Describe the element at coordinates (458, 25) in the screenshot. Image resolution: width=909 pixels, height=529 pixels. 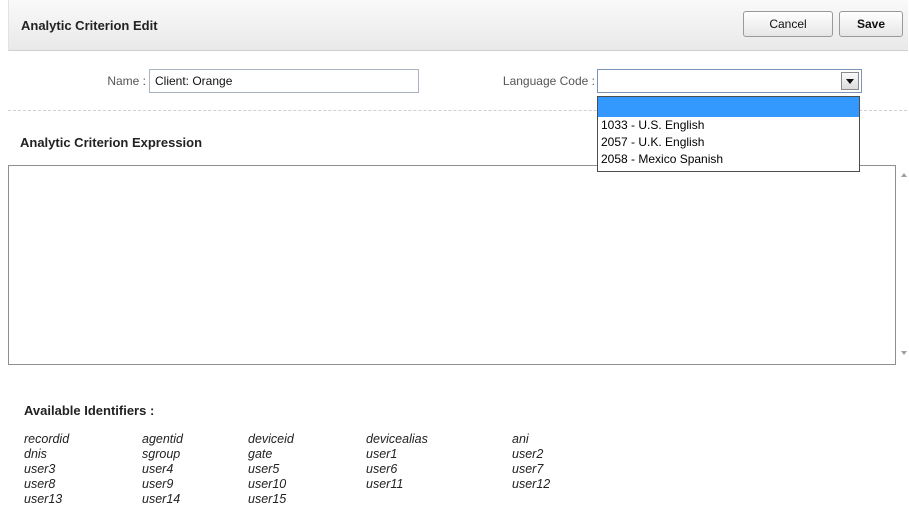
I see `edit-header: Analytic Criterion Edit Cancel Save` at that location.